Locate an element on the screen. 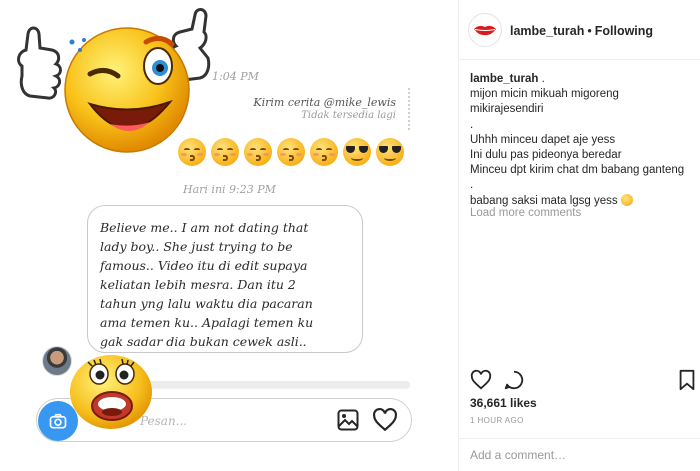 The height and width of the screenshot is (471, 700). crying-laughing-emoji-icon is located at coordinates (626, 199).